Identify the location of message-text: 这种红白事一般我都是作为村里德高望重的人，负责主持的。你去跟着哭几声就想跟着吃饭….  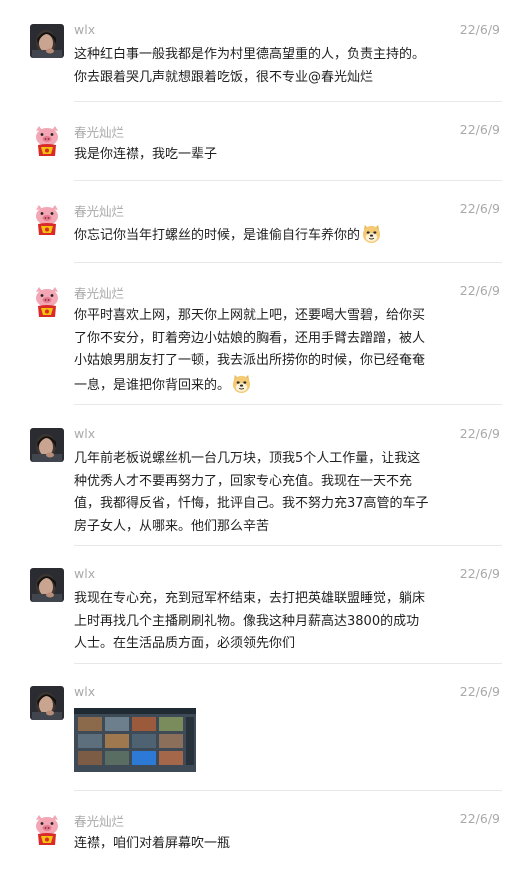
(250, 66).